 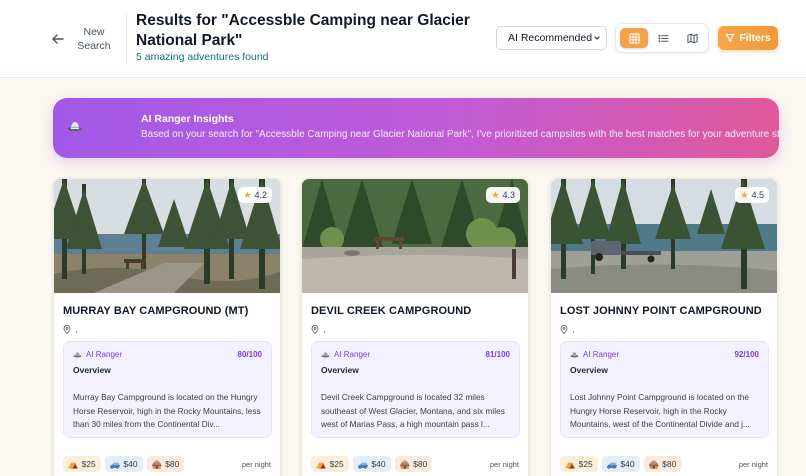 I want to click on rating-badge: ★ 4.5, so click(x=752, y=195).